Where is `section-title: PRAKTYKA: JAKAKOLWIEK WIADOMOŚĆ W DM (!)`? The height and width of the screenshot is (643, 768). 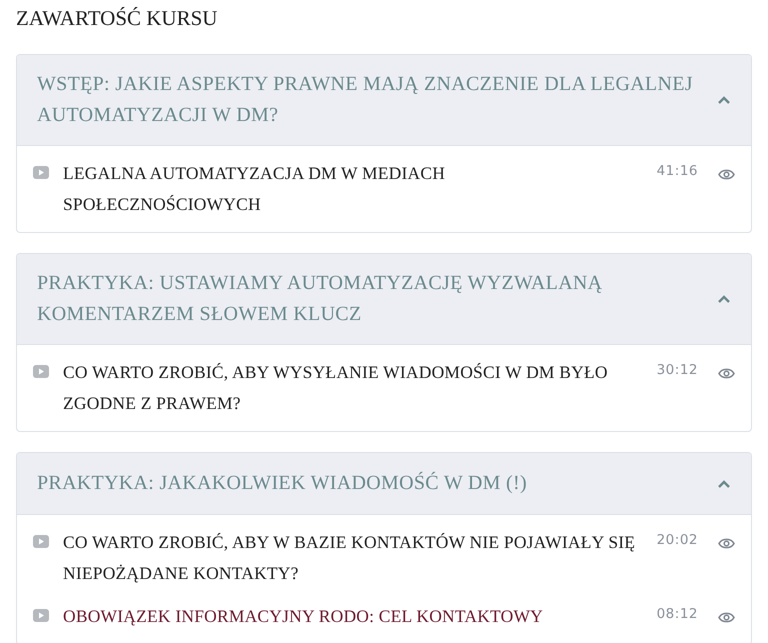
section-title: PRAKTYKA: JAKAKOLWIEK WIADOMOŚĆ W DM (!) is located at coordinates (282, 483).